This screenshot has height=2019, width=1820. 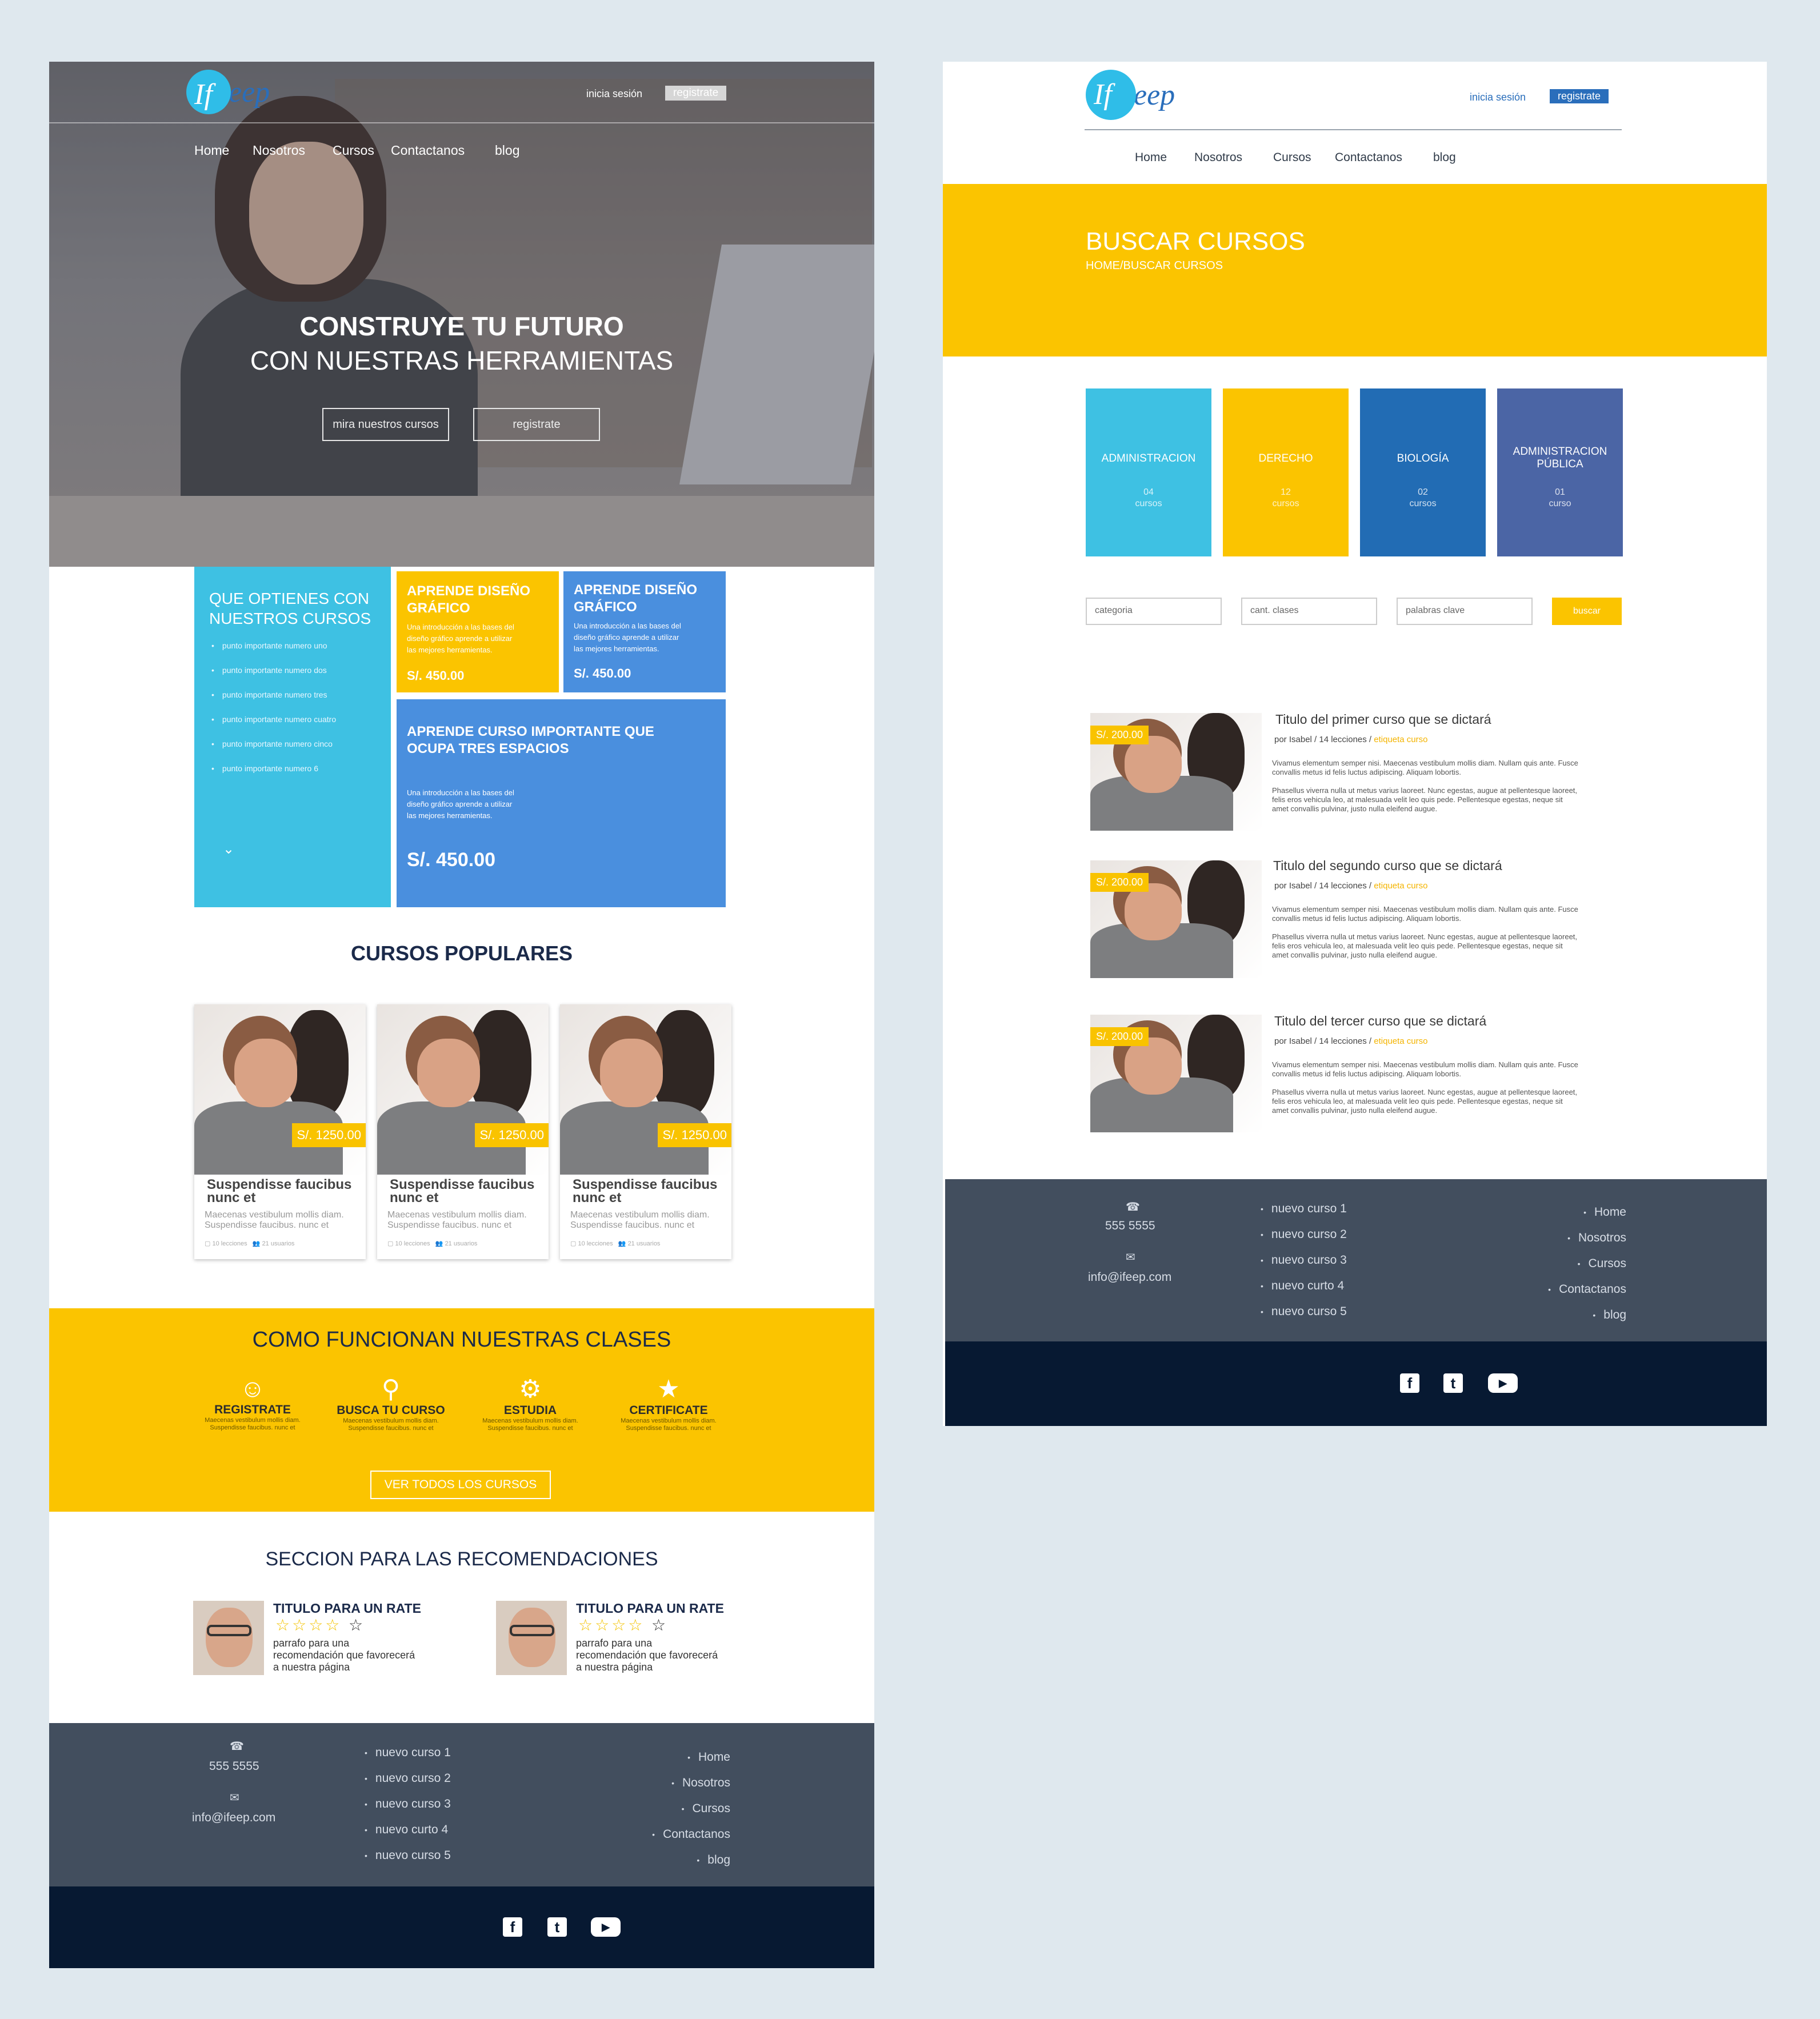 I want to click on breadcrumb: HOME/BUSCAR CURSOS, so click(x=1154, y=266).